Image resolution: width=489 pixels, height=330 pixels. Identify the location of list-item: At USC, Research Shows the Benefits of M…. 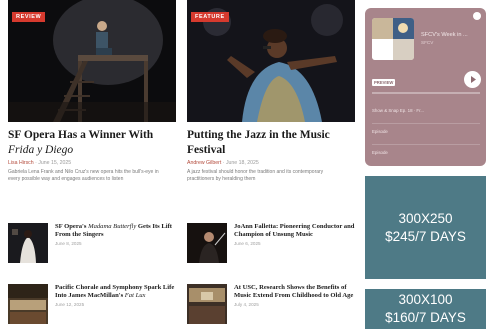
(272, 307).